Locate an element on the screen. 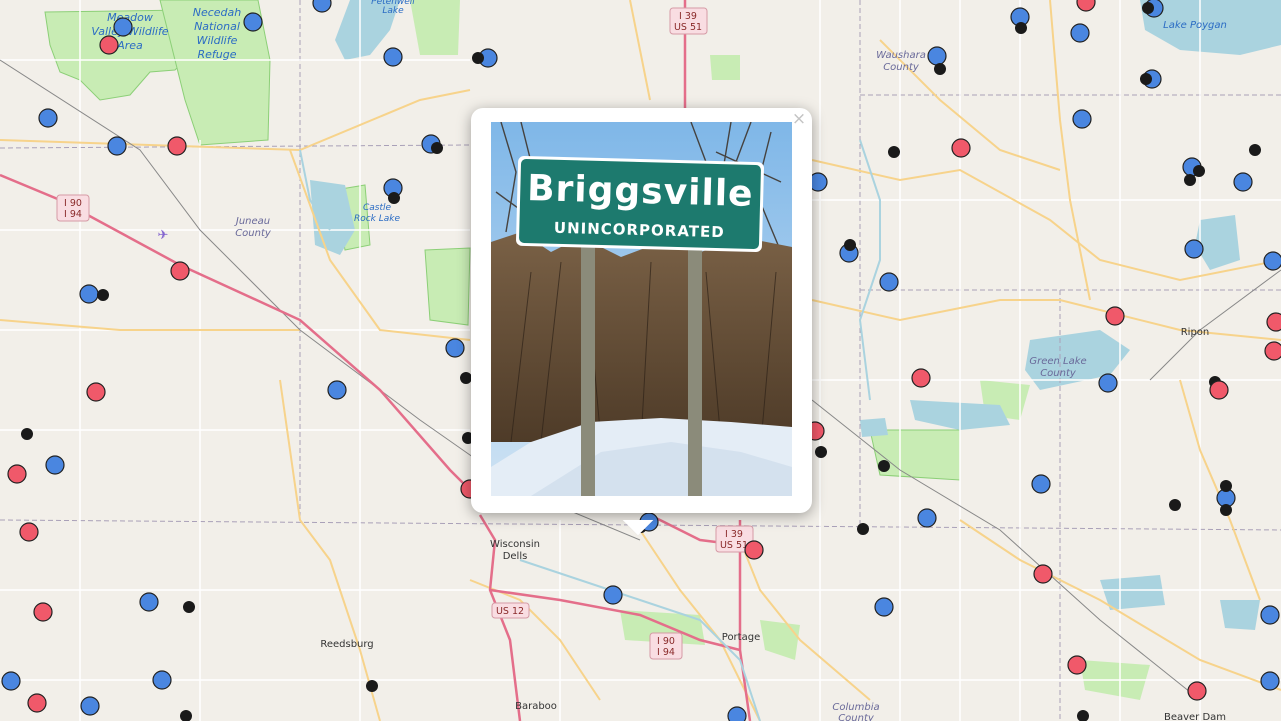 The image size is (1281, 721). svg-text: Area is located at coordinates (129, 45).